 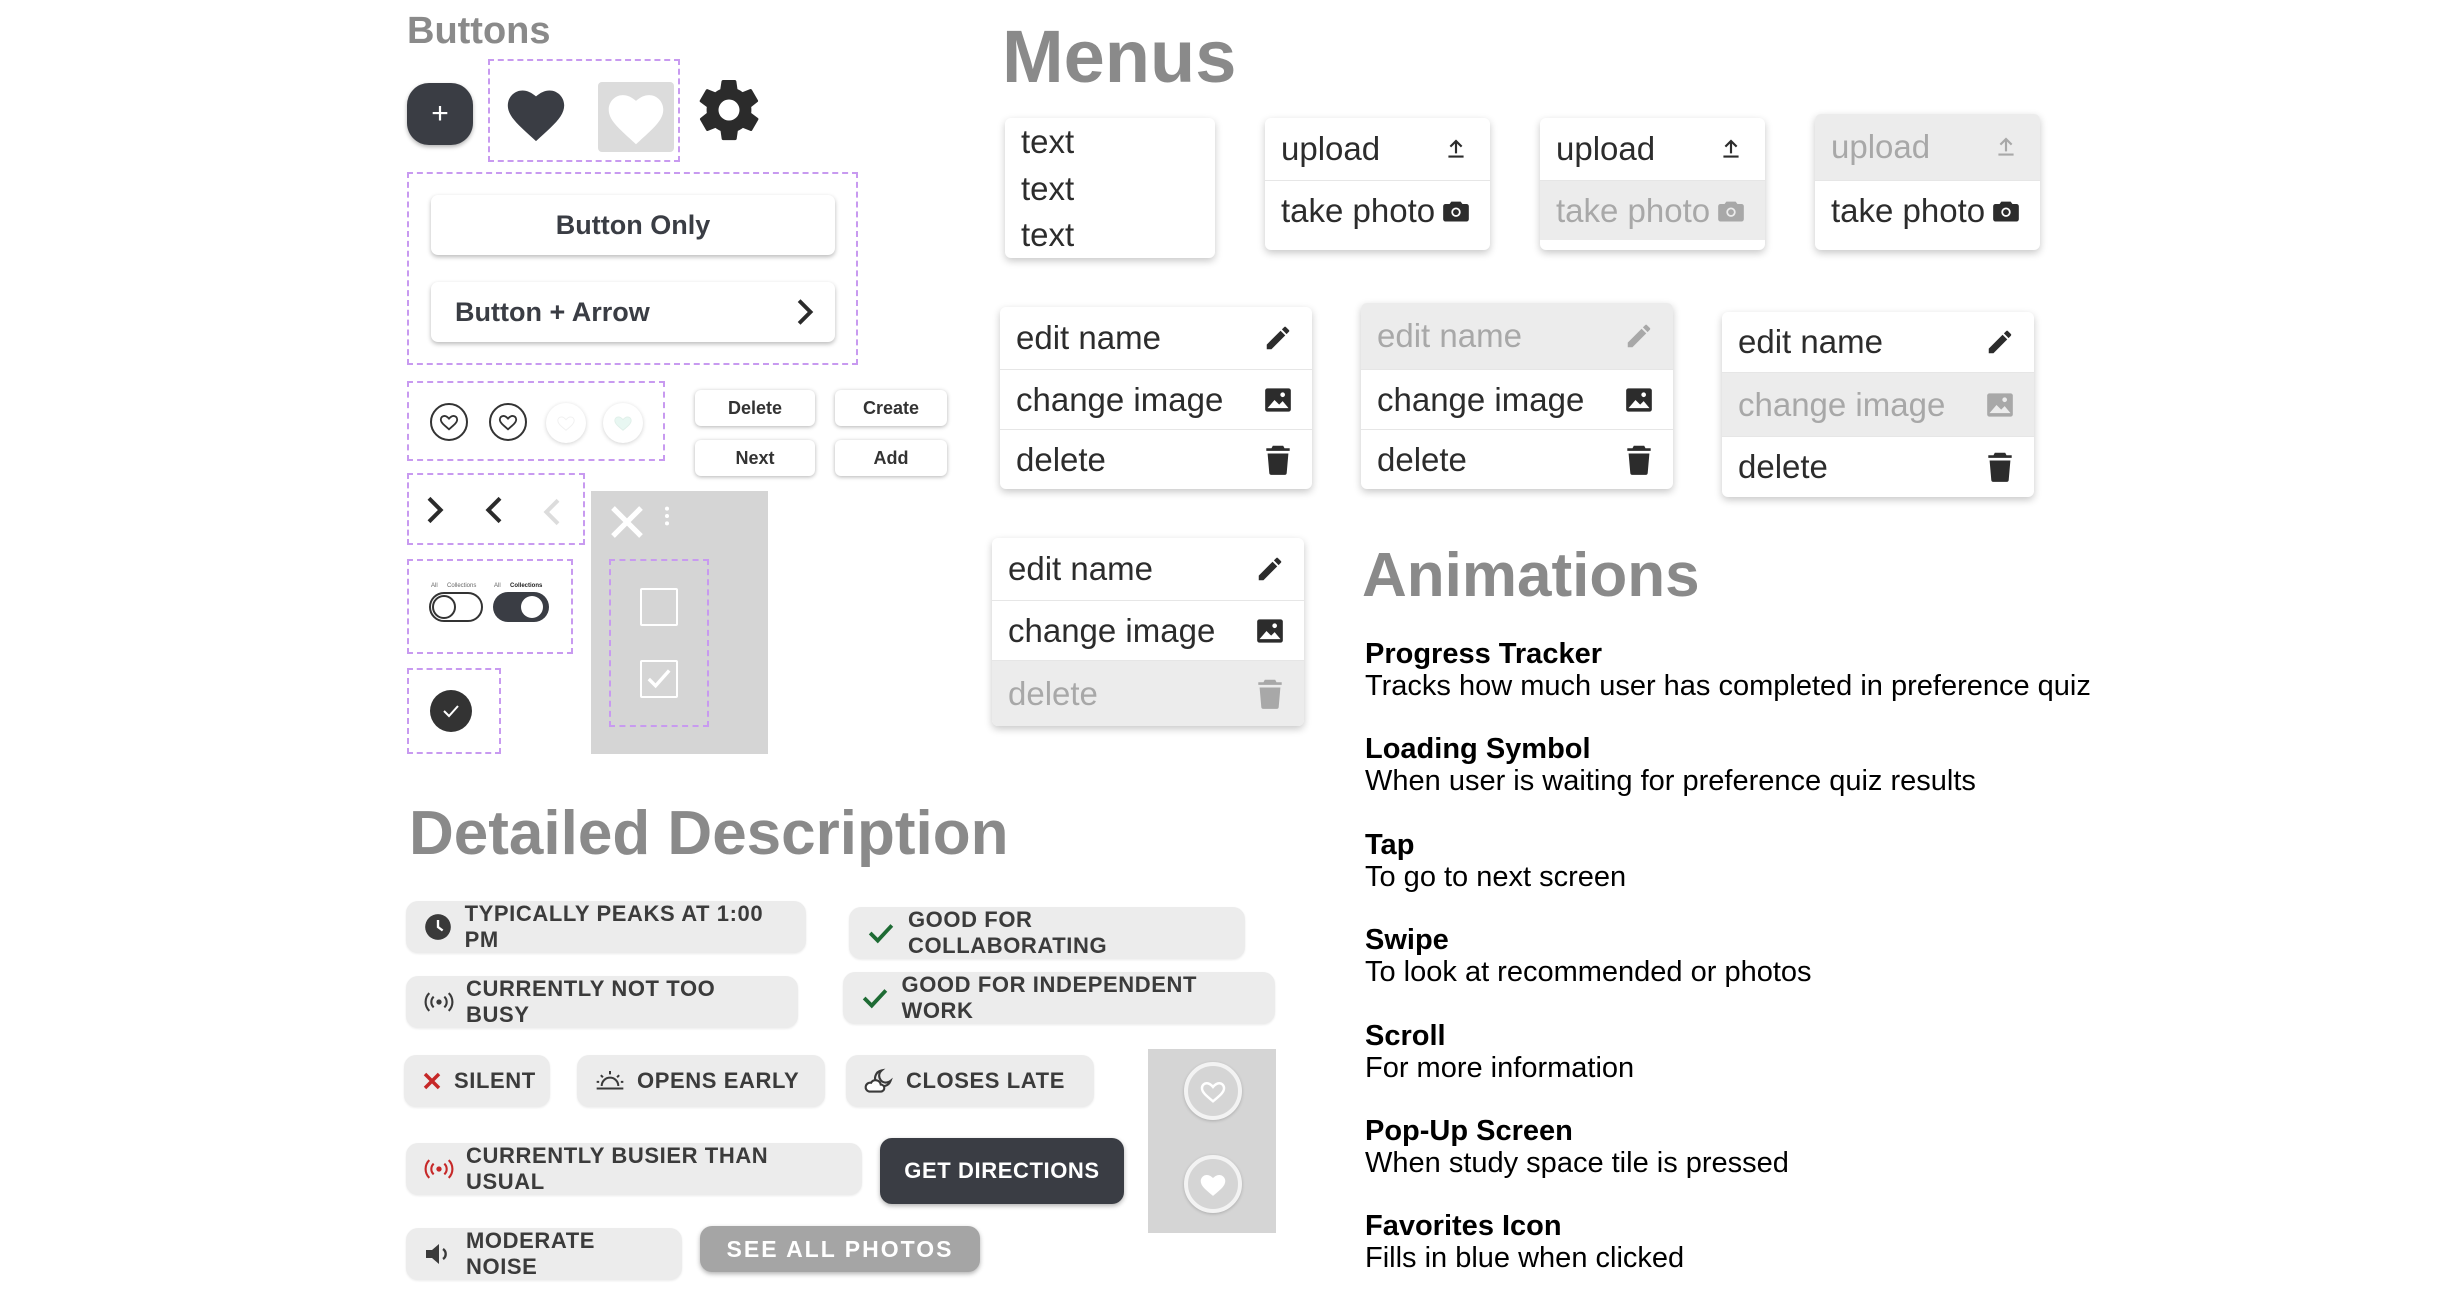 I want to click on close-icon, so click(x=627, y=522).